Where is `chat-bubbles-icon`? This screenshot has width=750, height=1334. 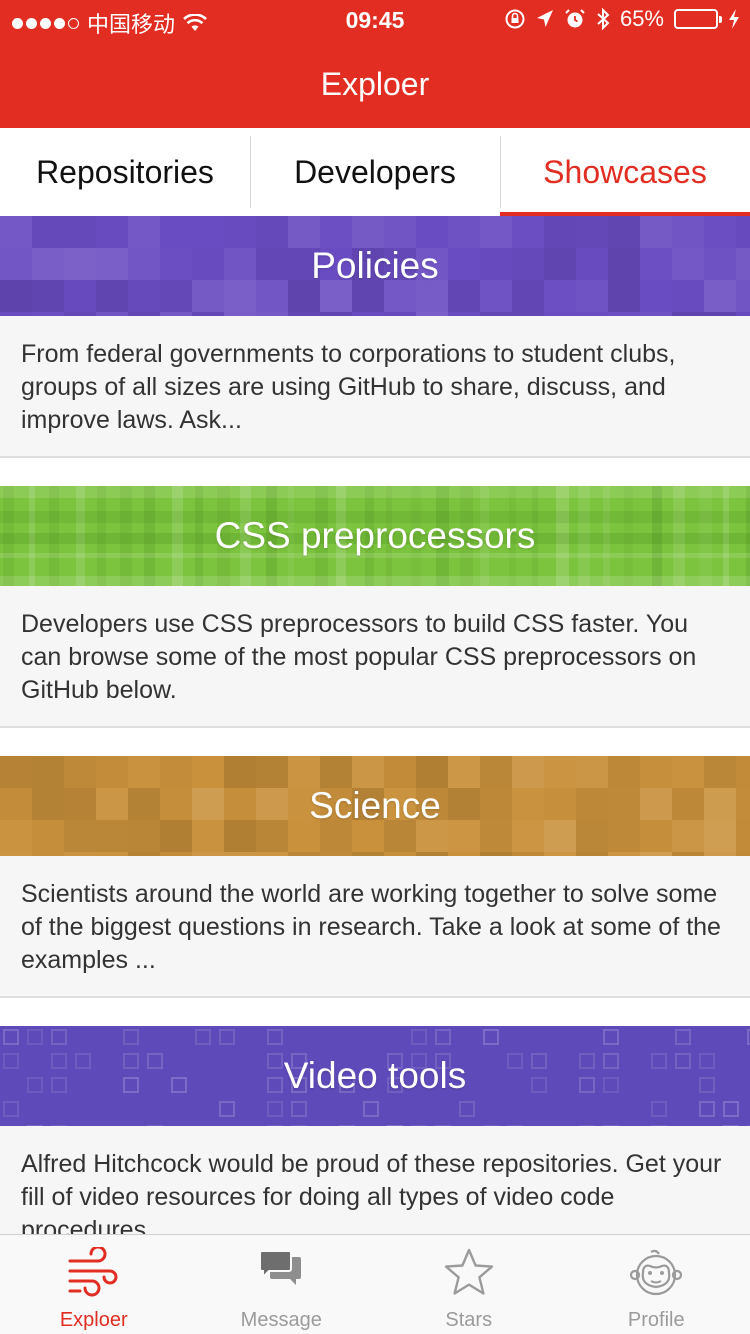 chat-bubbles-icon is located at coordinates (280, 1267).